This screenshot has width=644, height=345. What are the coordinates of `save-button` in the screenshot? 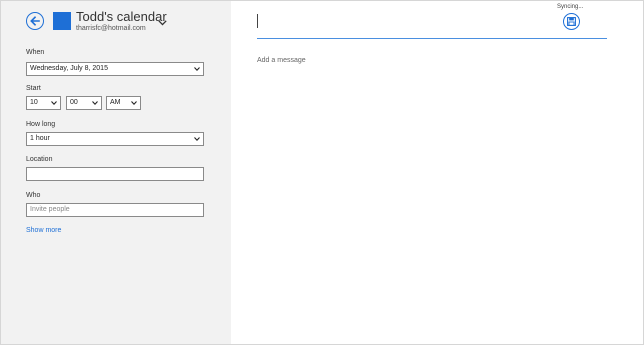 It's located at (571, 21).